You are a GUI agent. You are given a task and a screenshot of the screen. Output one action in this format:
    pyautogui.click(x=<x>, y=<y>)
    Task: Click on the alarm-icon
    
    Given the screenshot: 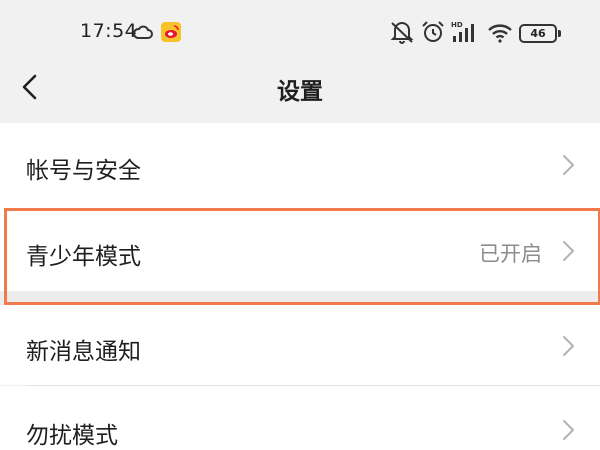 What is the action you would take?
    pyautogui.click(x=433, y=31)
    